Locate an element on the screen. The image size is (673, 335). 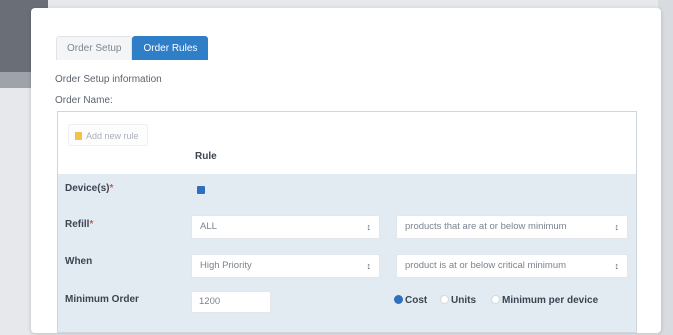
tab-order-setup: Order Setup is located at coordinates (94, 48).